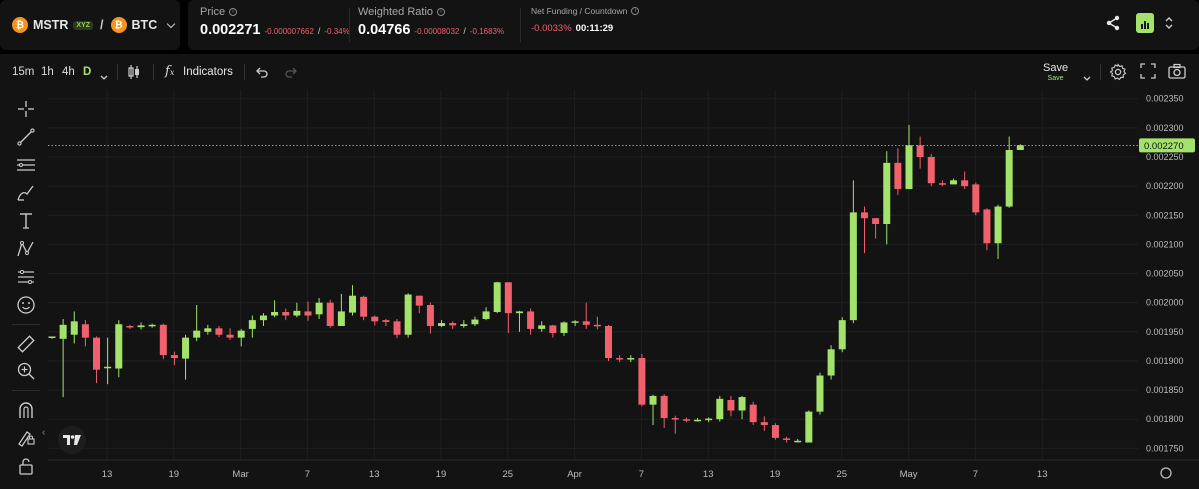 Image resolution: width=1199 pixels, height=489 pixels. What do you see at coordinates (90, 25) in the screenshot?
I see `pair-selector: ₿ MSTR XYZ / ₿ BTC` at bounding box center [90, 25].